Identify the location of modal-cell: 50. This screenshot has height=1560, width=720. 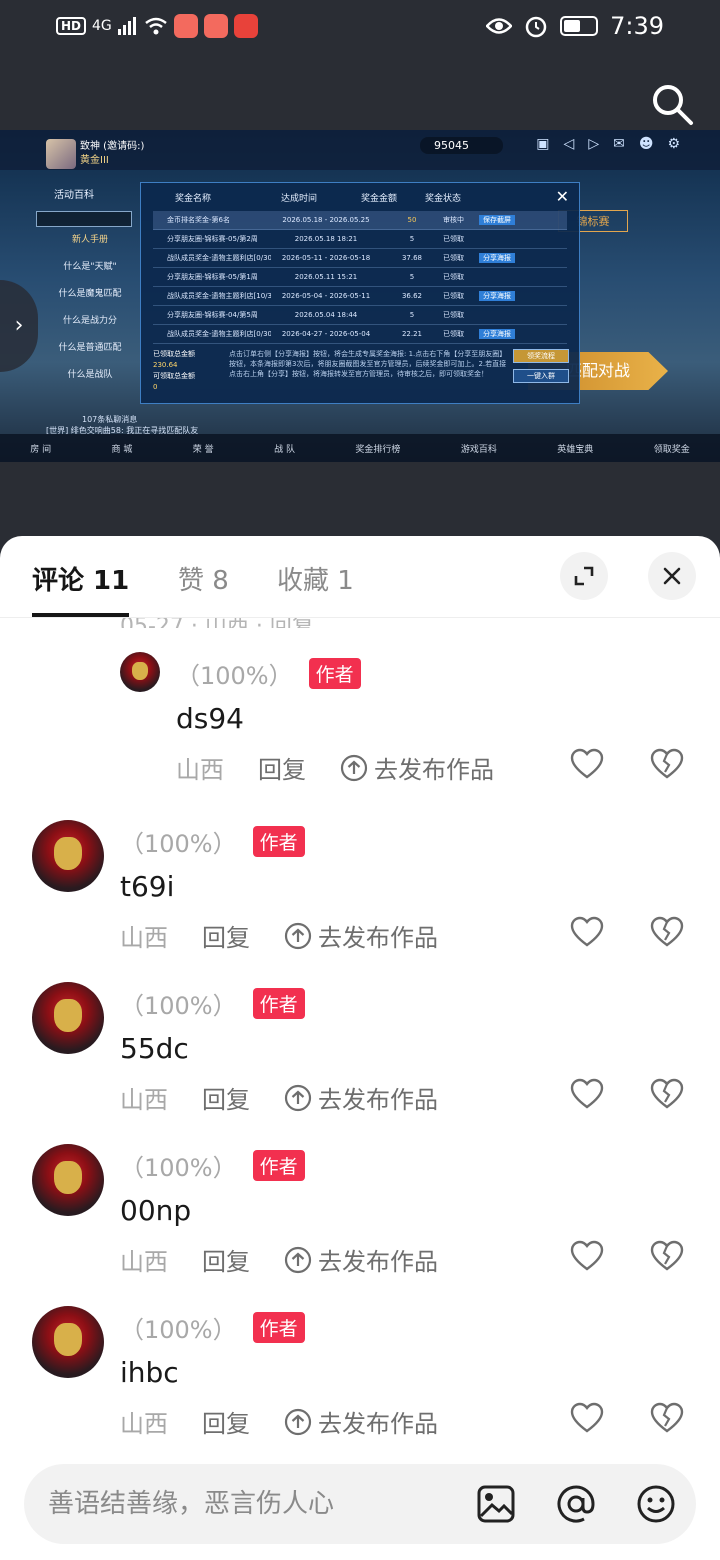
(412, 220).